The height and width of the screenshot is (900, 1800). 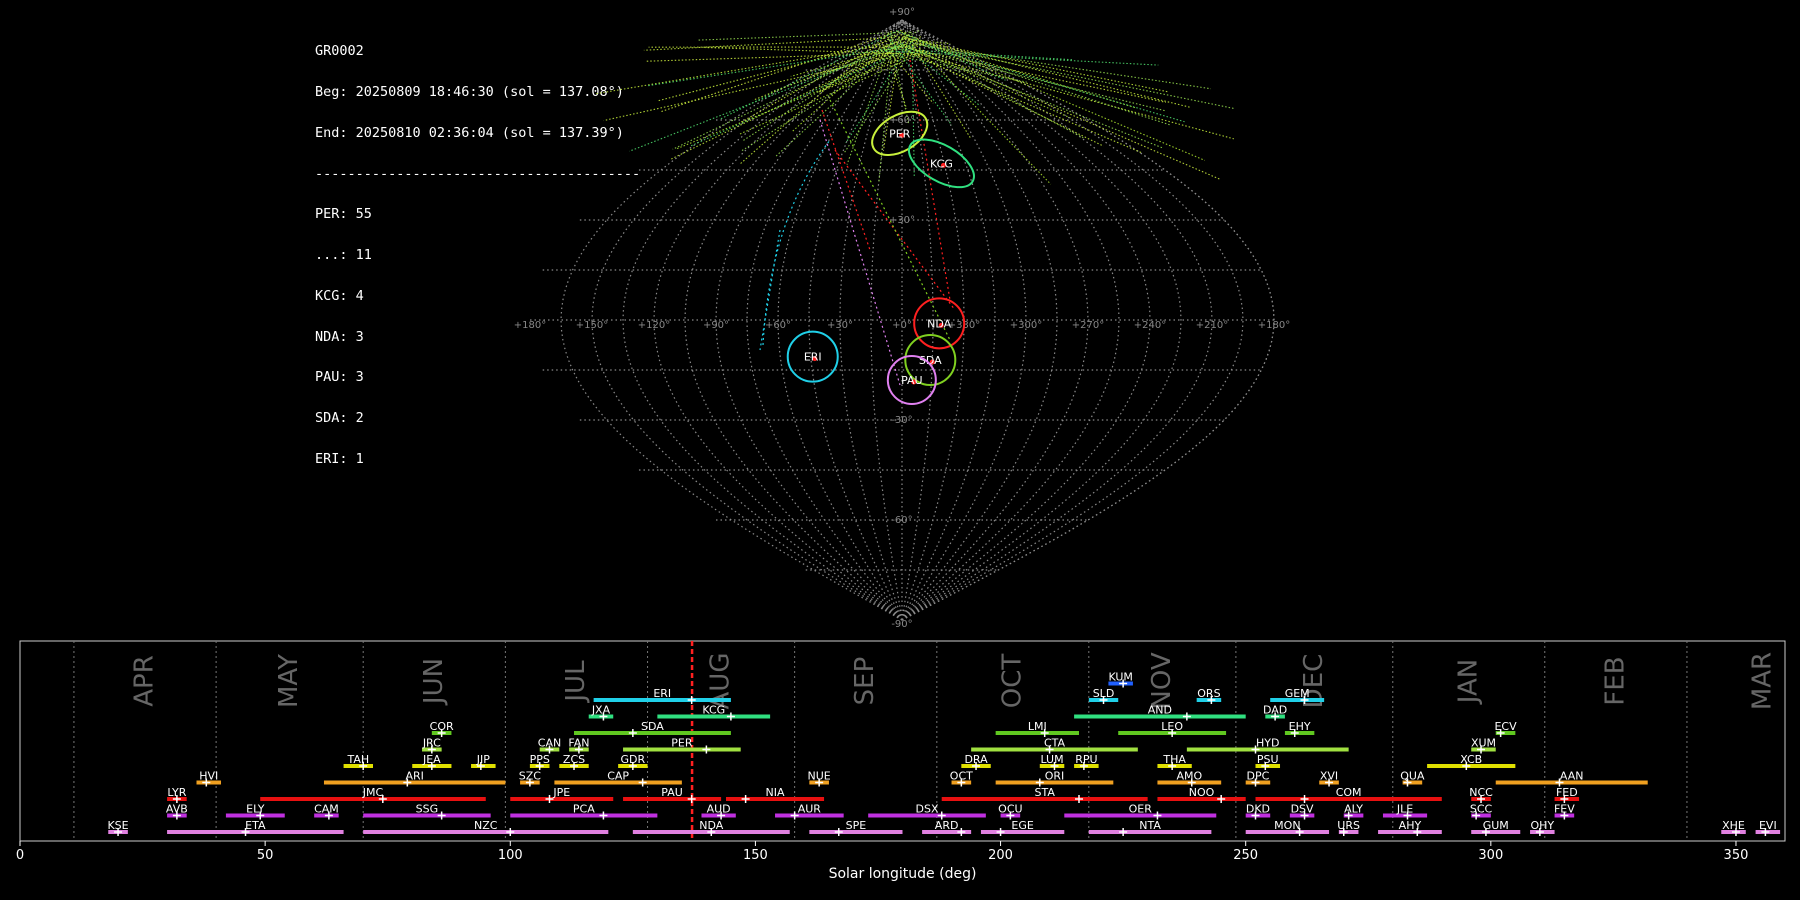 I want to click on shower-label-lmi: LMI, so click(x=1037, y=726).